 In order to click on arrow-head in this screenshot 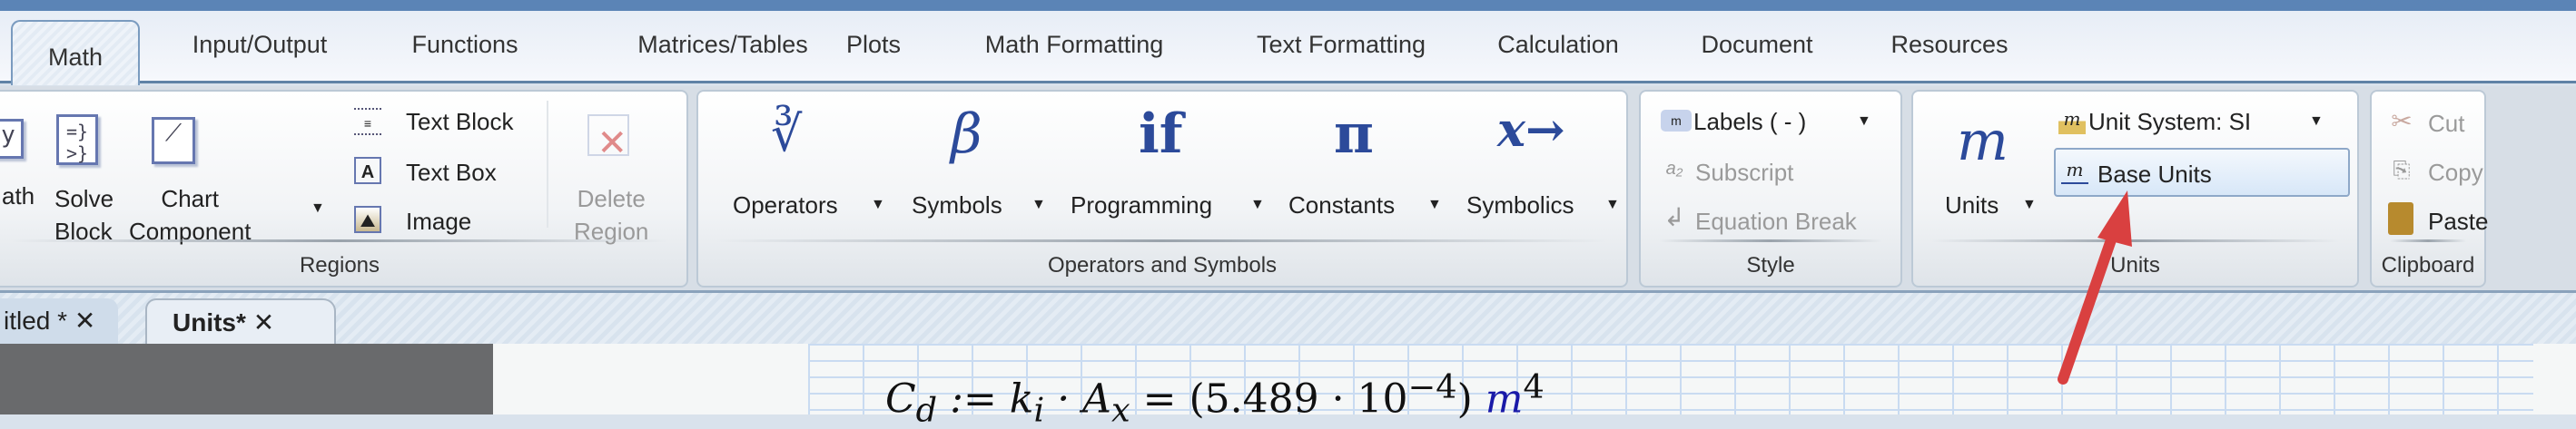, I will do `click(2114, 218)`.